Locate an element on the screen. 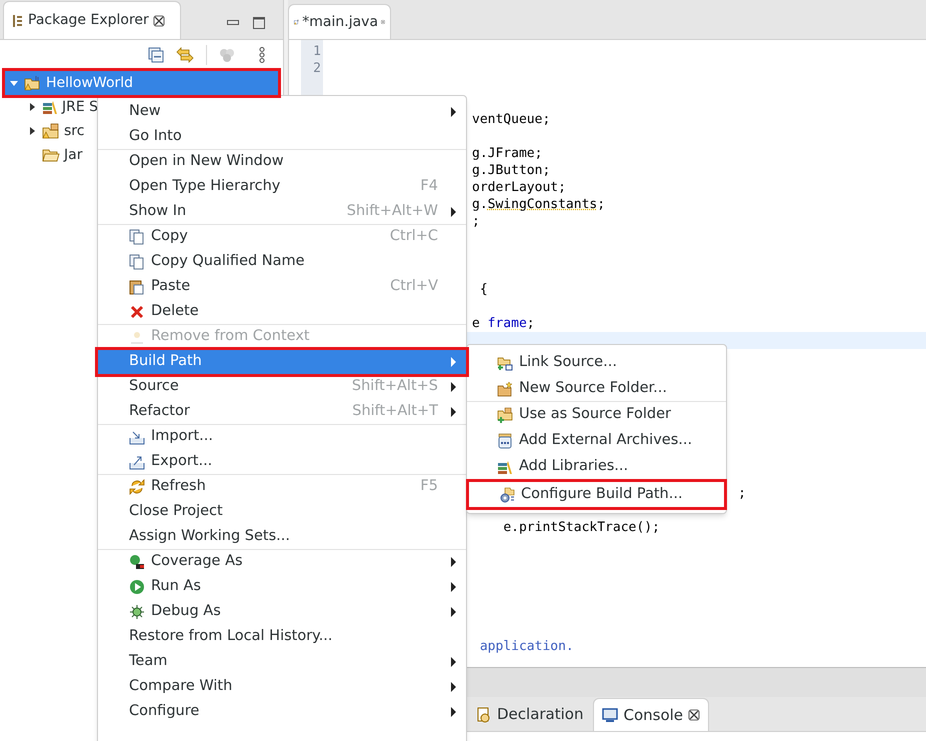 Image resolution: width=926 pixels, height=741 pixels. code-text: ventQueue; is located at coordinates (511, 119).